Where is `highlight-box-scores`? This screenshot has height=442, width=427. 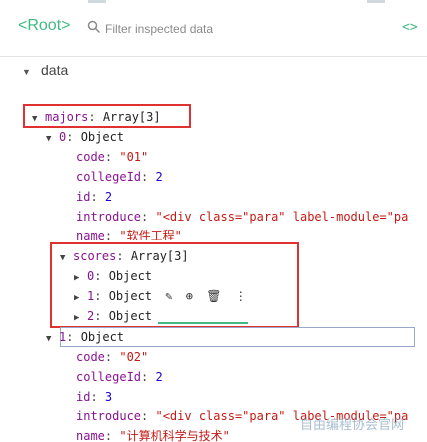
highlight-box-scores is located at coordinates (174, 285).